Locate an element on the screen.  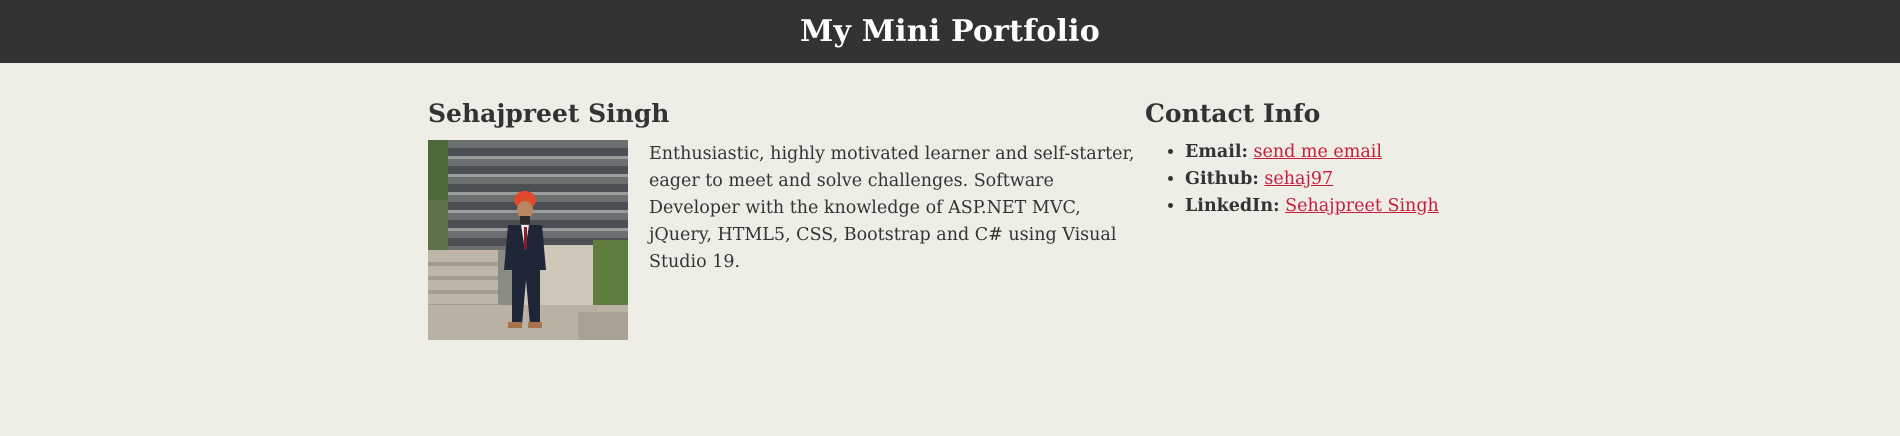
profile-photo is located at coordinates (528, 240).